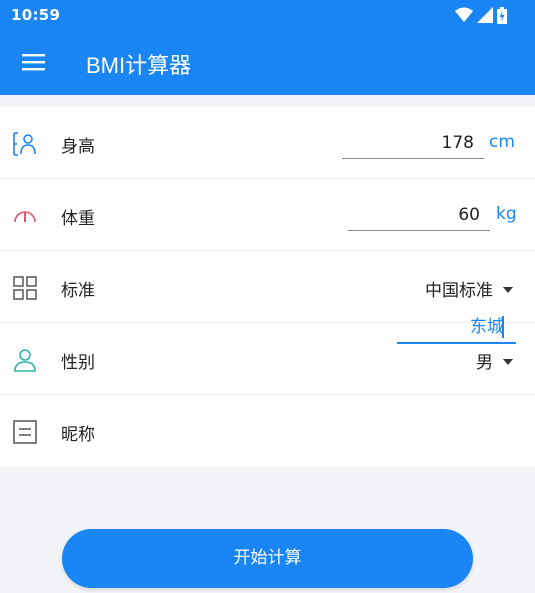  Describe the element at coordinates (25, 432) in the screenshot. I see `document-icon` at that location.